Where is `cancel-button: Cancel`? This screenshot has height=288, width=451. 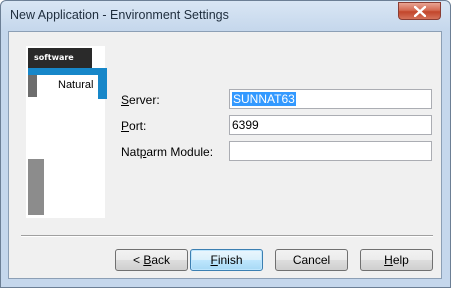 cancel-button: Cancel is located at coordinates (311, 260).